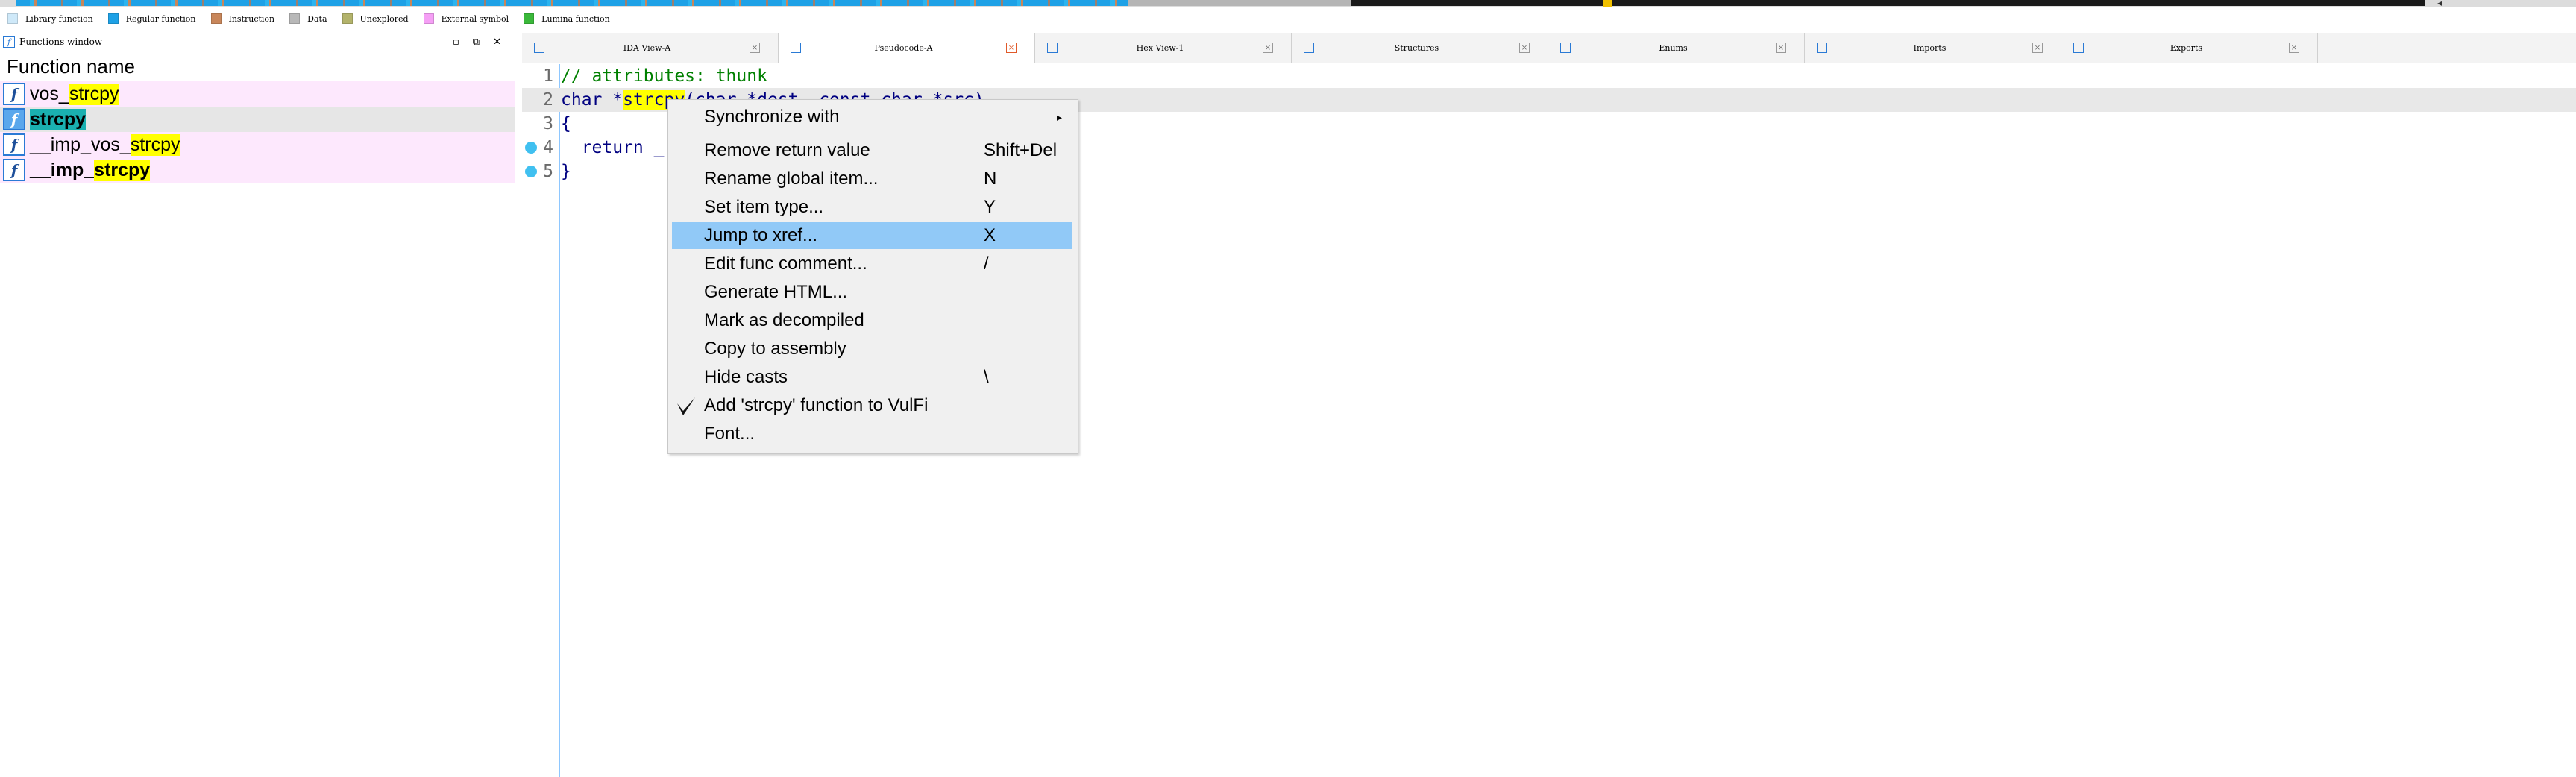 The width and height of the screenshot is (2576, 777). I want to click on function-row: f vos_ strcpy, so click(258, 94).